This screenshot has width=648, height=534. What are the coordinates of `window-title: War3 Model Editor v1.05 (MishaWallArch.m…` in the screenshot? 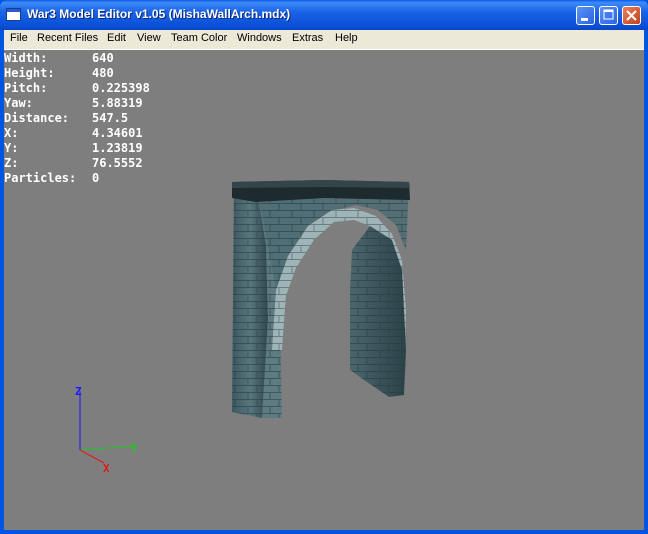 It's located at (159, 14).